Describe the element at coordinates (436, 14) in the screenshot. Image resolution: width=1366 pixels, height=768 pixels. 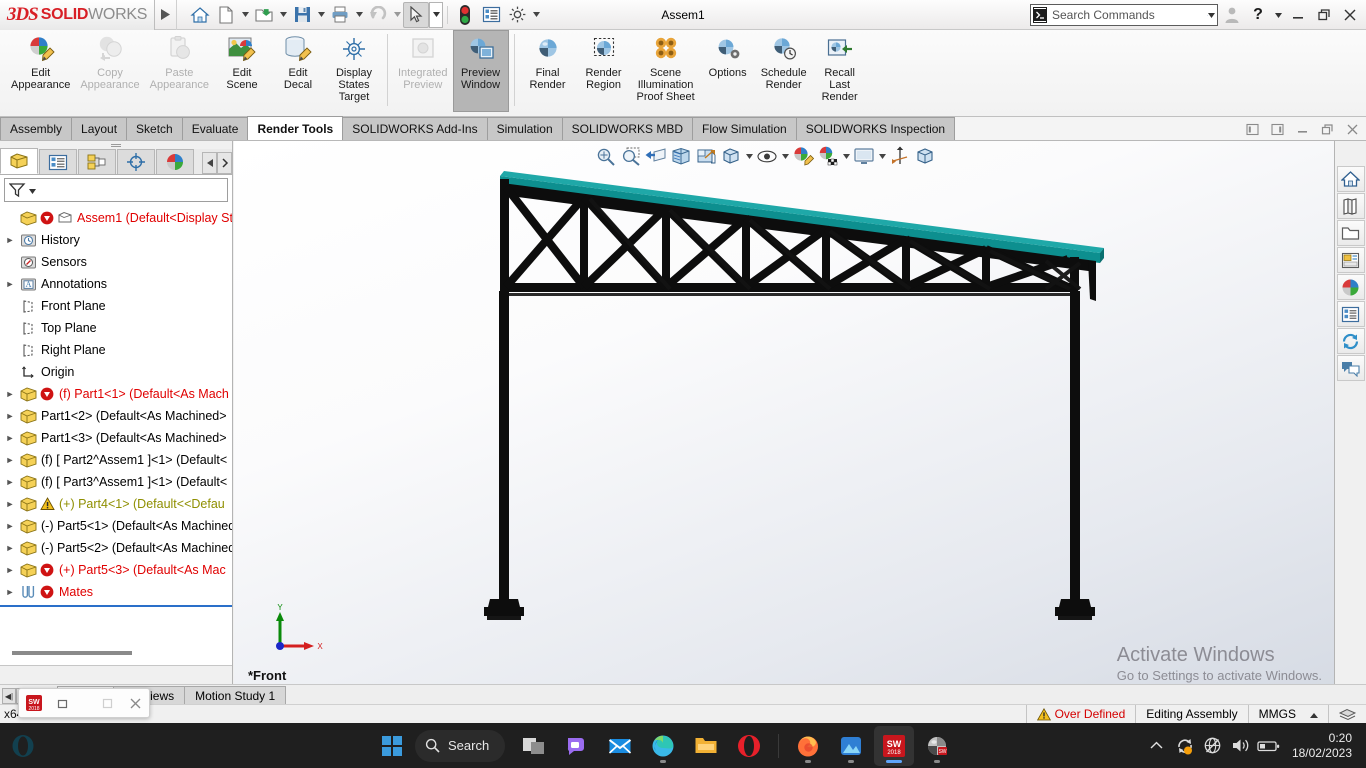
I see `select-caret-icon` at that location.